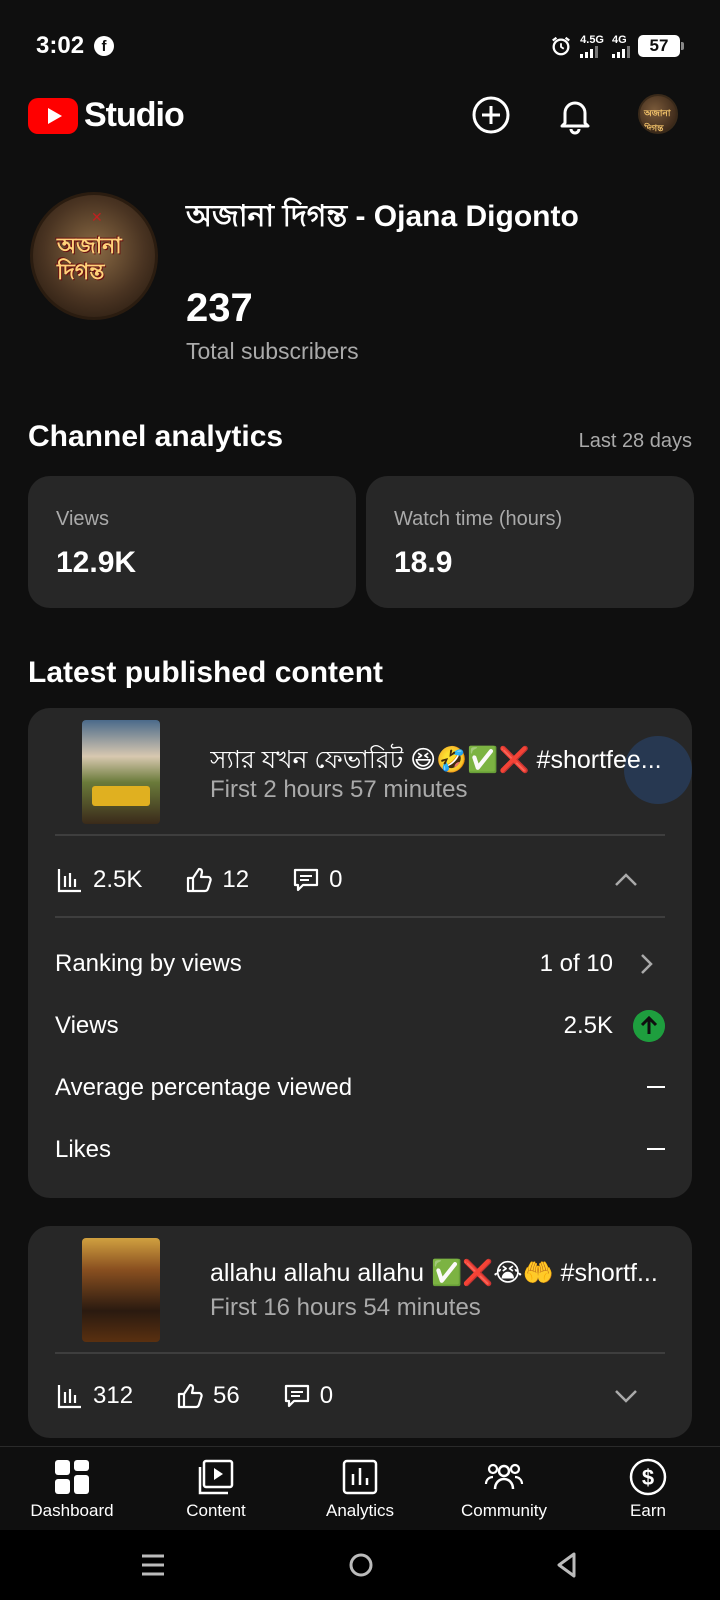 The width and height of the screenshot is (720, 1600). Describe the element at coordinates (87, 1025) in the screenshot. I see `views-detail-label: Views` at that location.